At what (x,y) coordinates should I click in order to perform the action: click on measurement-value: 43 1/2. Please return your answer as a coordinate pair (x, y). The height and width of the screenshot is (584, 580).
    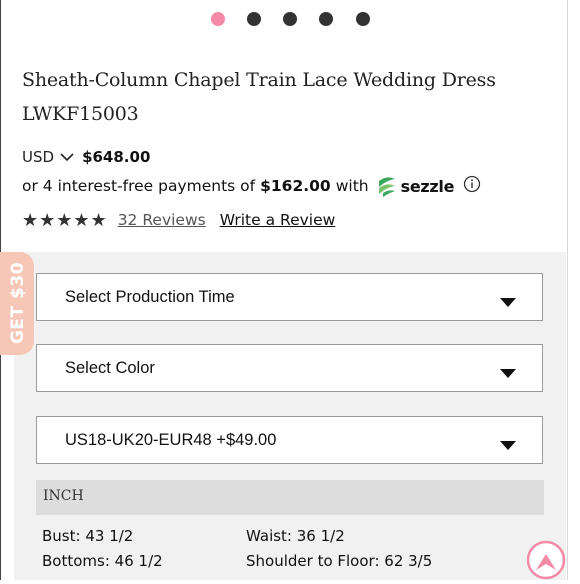
    Looking at the image, I should click on (109, 536).